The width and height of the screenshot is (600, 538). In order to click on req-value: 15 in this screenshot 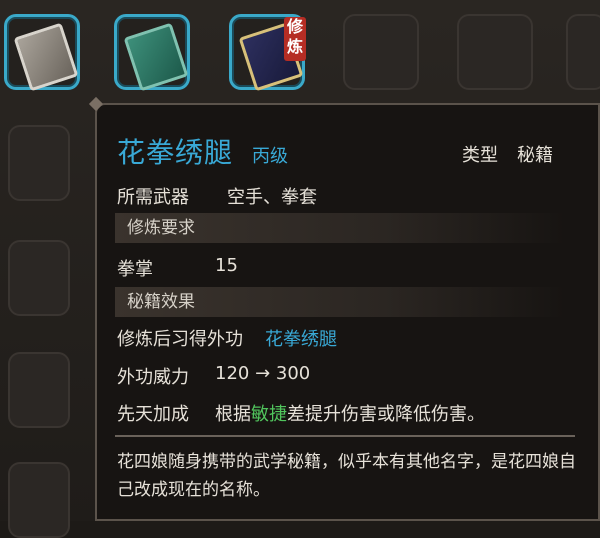, I will do `click(226, 265)`.